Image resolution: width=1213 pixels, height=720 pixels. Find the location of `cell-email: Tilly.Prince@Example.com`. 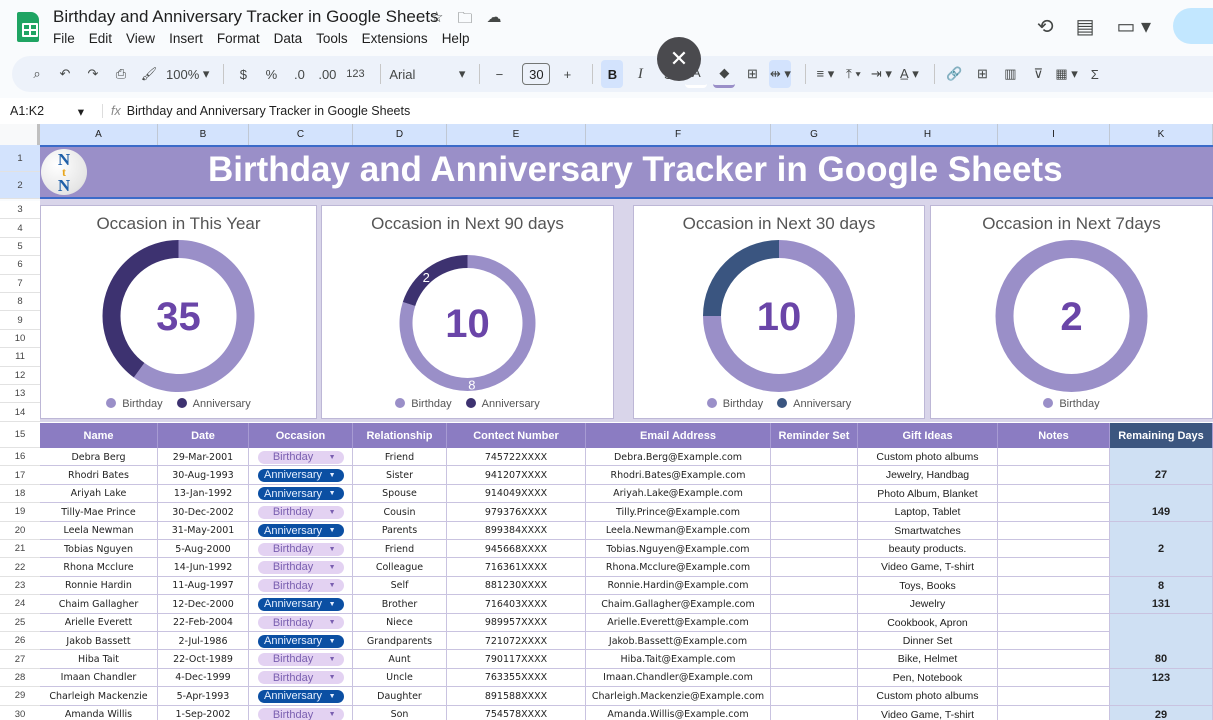

cell-email: Tilly.Prince@Example.com is located at coordinates (678, 512).